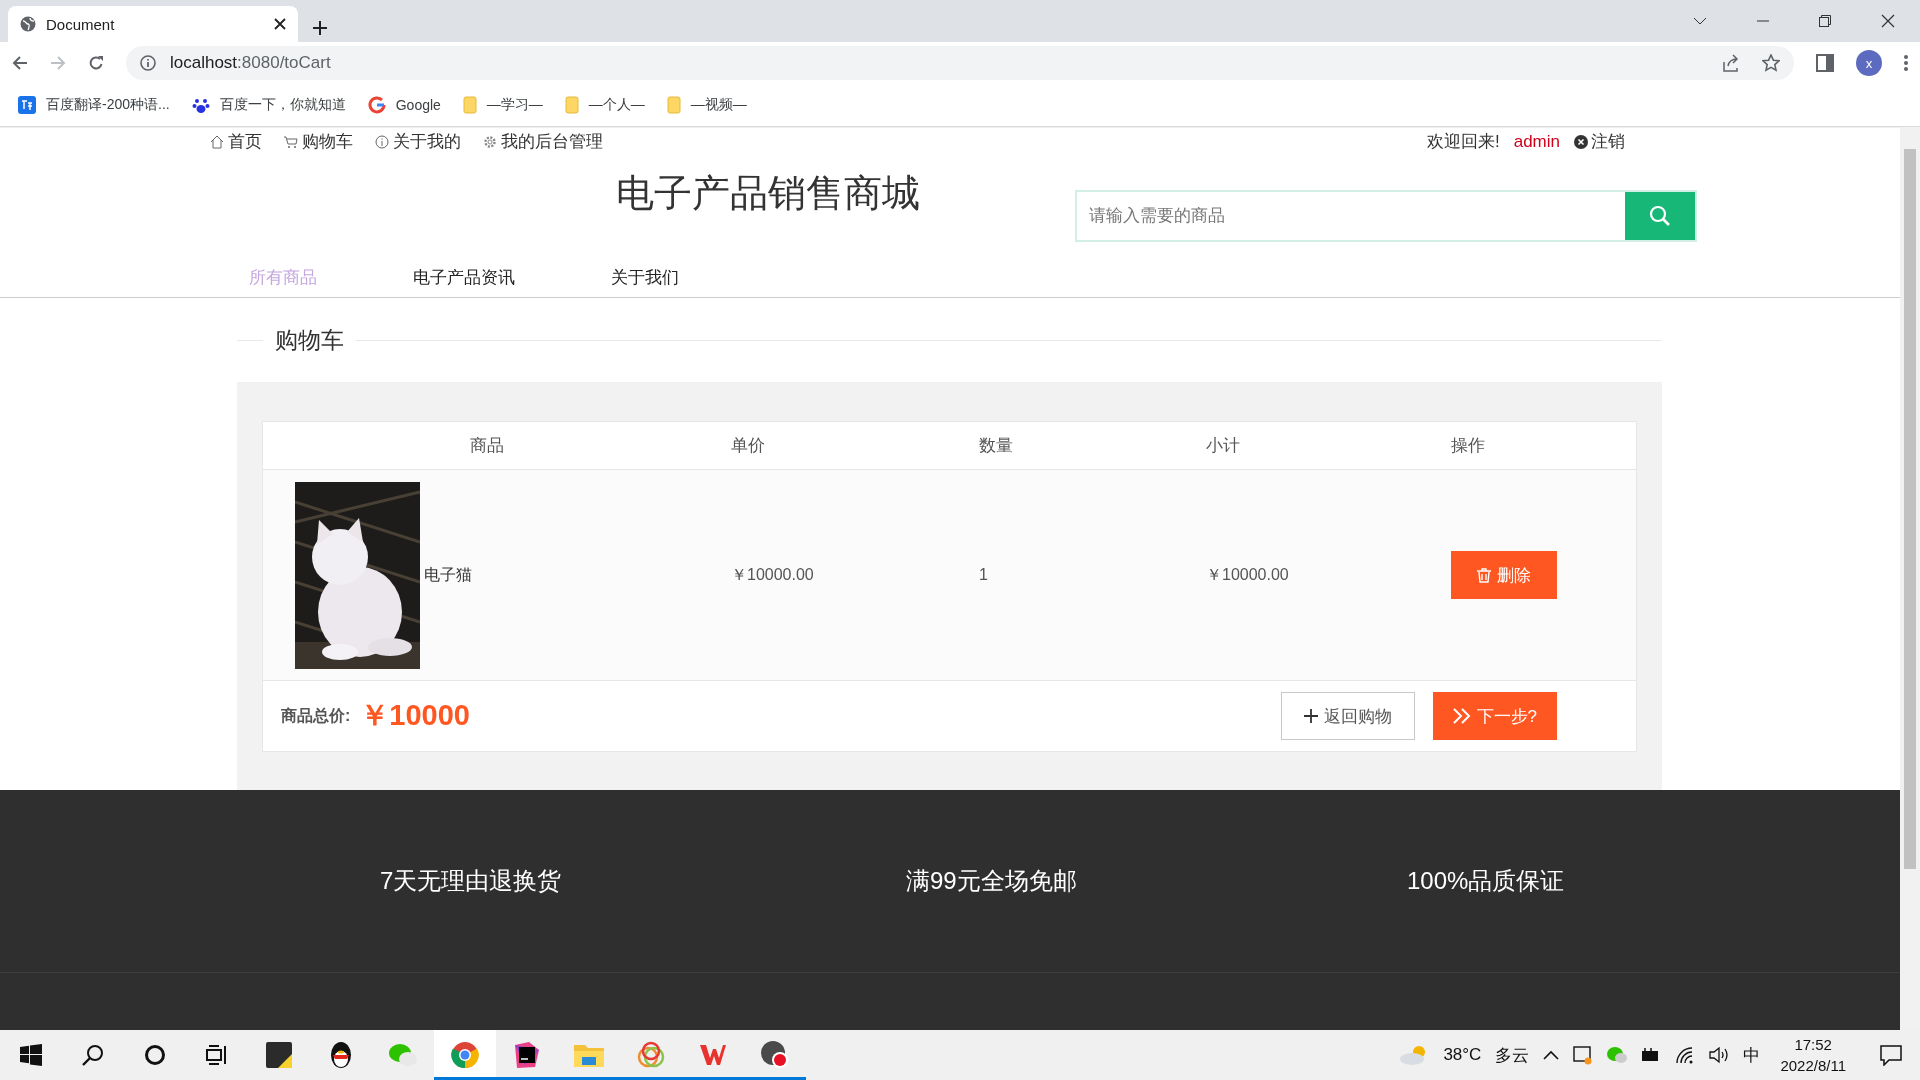  What do you see at coordinates (316, 715) in the screenshot?
I see `total-label: 商品总价:` at bounding box center [316, 715].